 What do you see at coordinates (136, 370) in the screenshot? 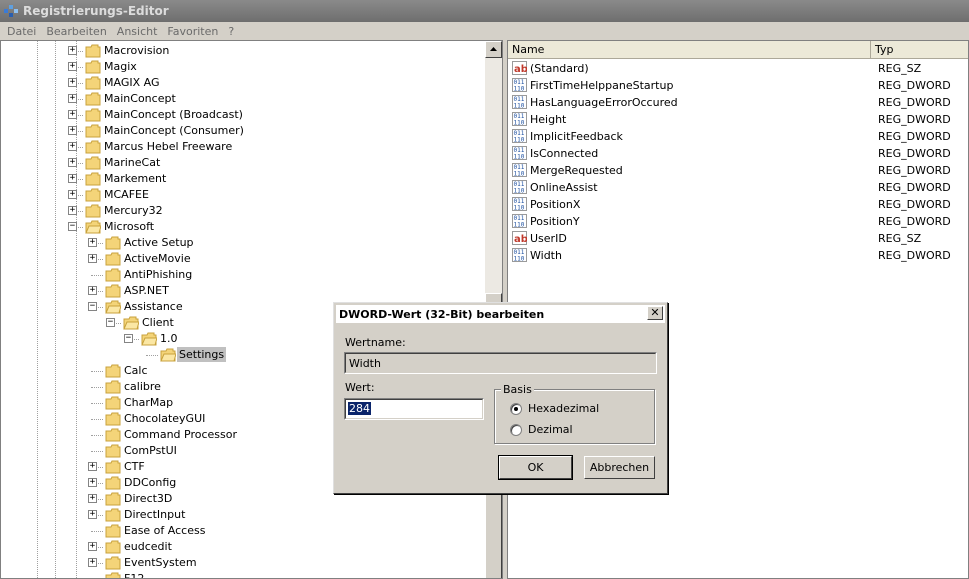
I see `tree-item-label: Calc` at bounding box center [136, 370].